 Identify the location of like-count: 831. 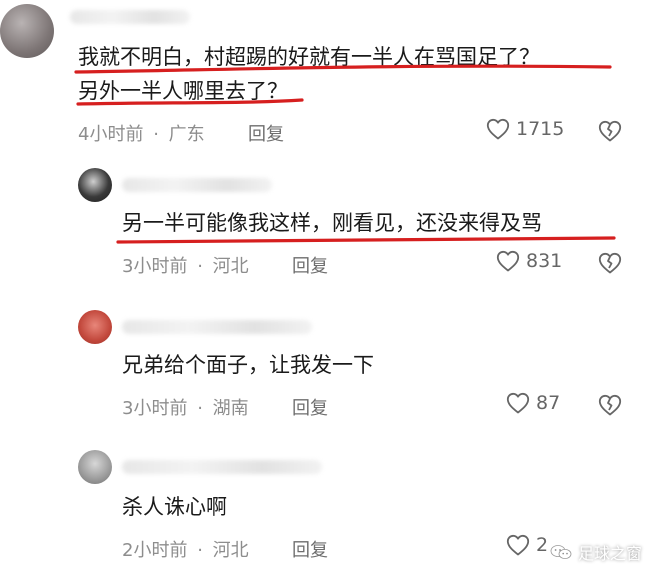
(544, 261).